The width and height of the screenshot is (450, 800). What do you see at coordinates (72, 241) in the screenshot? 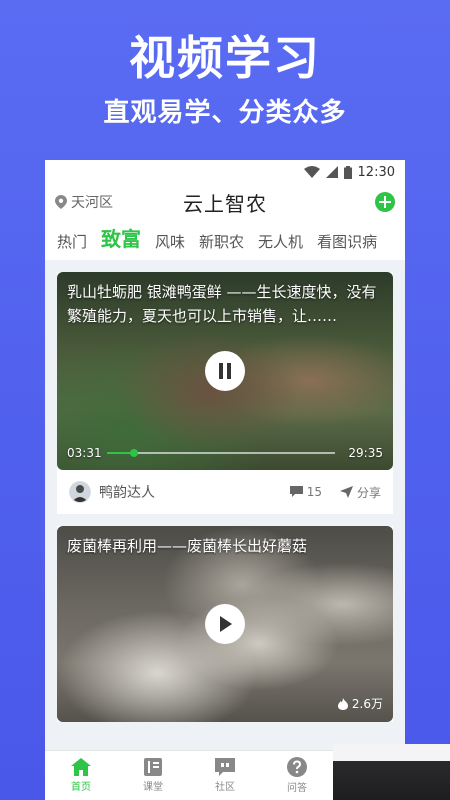
I see `tab-hot: 热门` at bounding box center [72, 241].